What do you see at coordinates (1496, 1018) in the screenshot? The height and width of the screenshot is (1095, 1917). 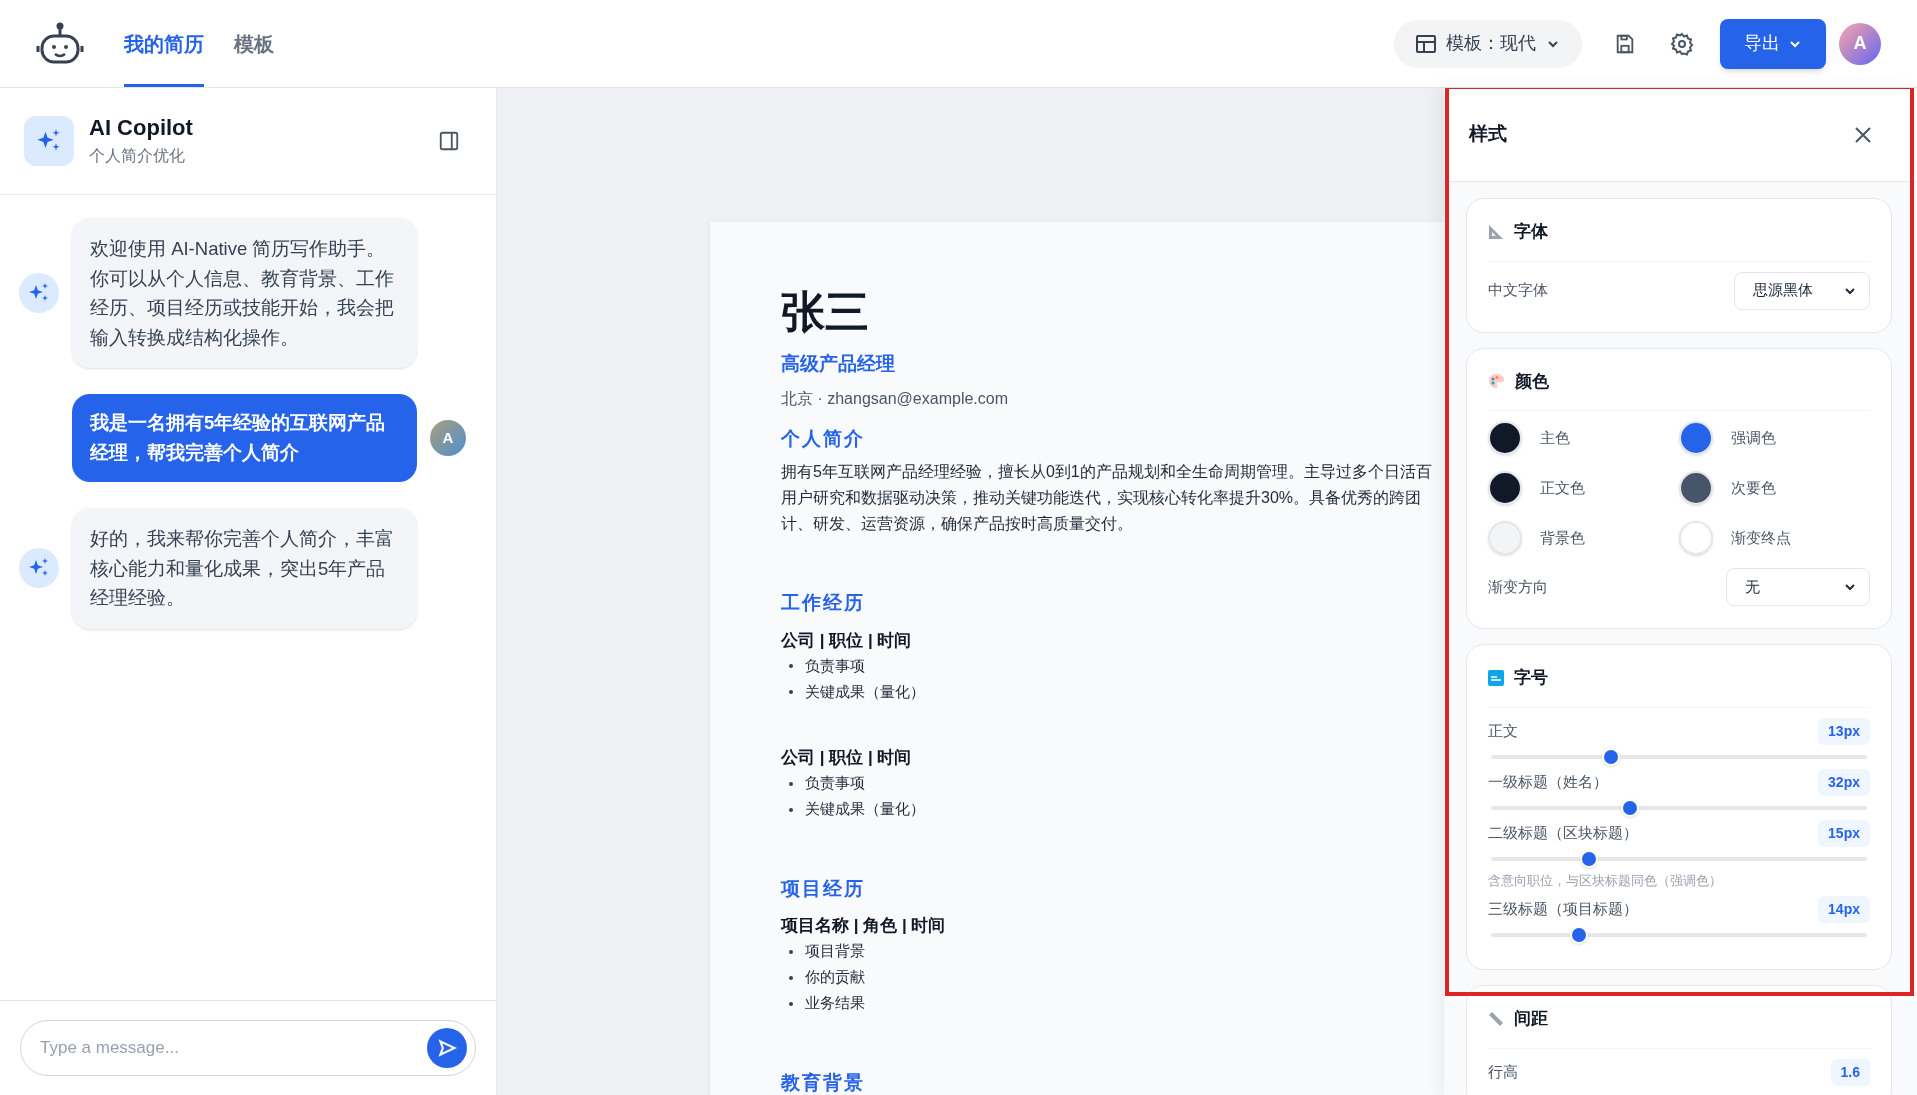 I see `ruler-icon` at bounding box center [1496, 1018].